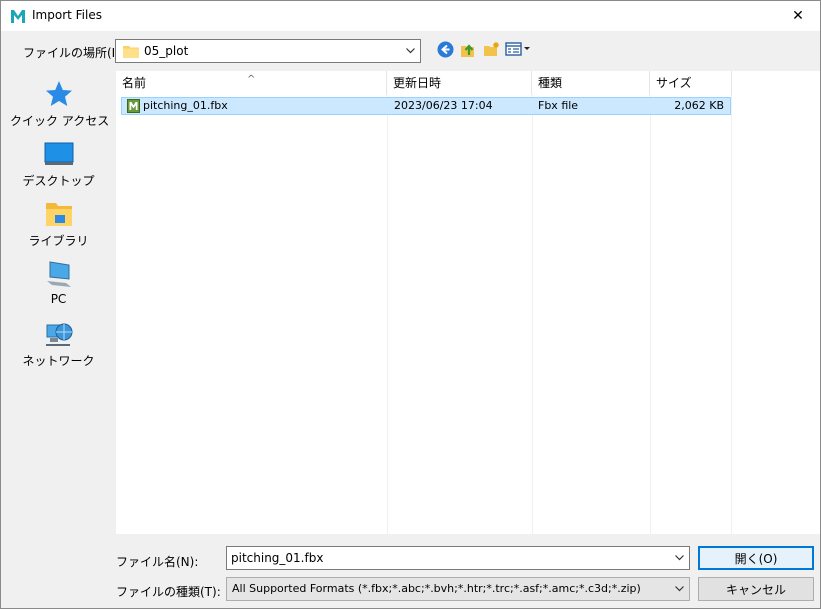 This screenshot has width=821, height=609. Describe the element at coordinates (59, 214) in the screenshot. I see `library-icon` at that location.